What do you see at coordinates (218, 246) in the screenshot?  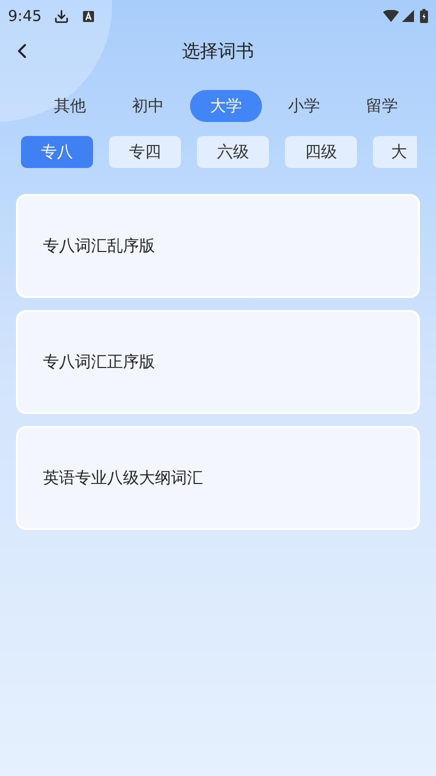 I see `book-card: 专八词汇乱序版` at bounding box center [218, 246].